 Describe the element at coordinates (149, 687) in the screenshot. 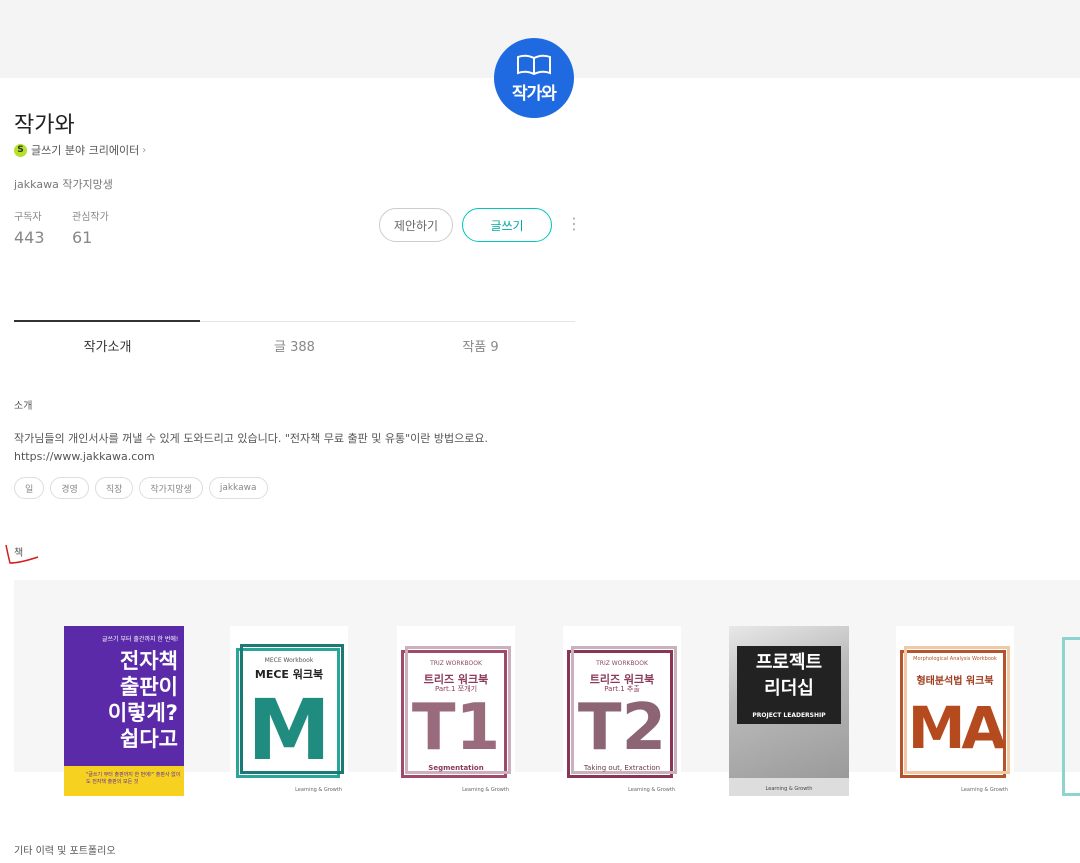

I see `book-title-line: 출판이` at that location.